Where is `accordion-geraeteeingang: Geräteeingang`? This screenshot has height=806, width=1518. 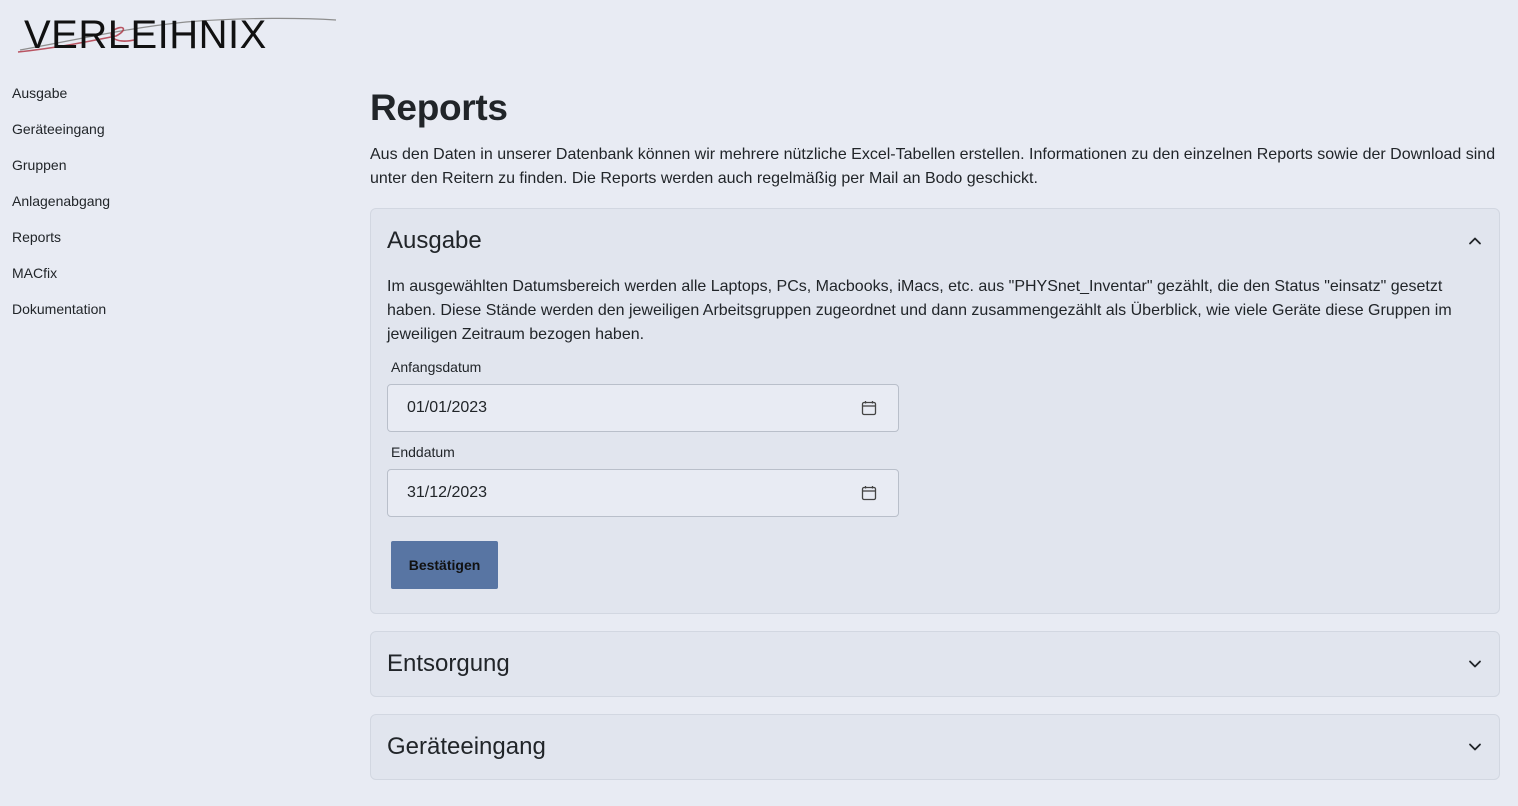 accordion-geraeteeingang: Geräteeingang is located at coordinates (935, 747).